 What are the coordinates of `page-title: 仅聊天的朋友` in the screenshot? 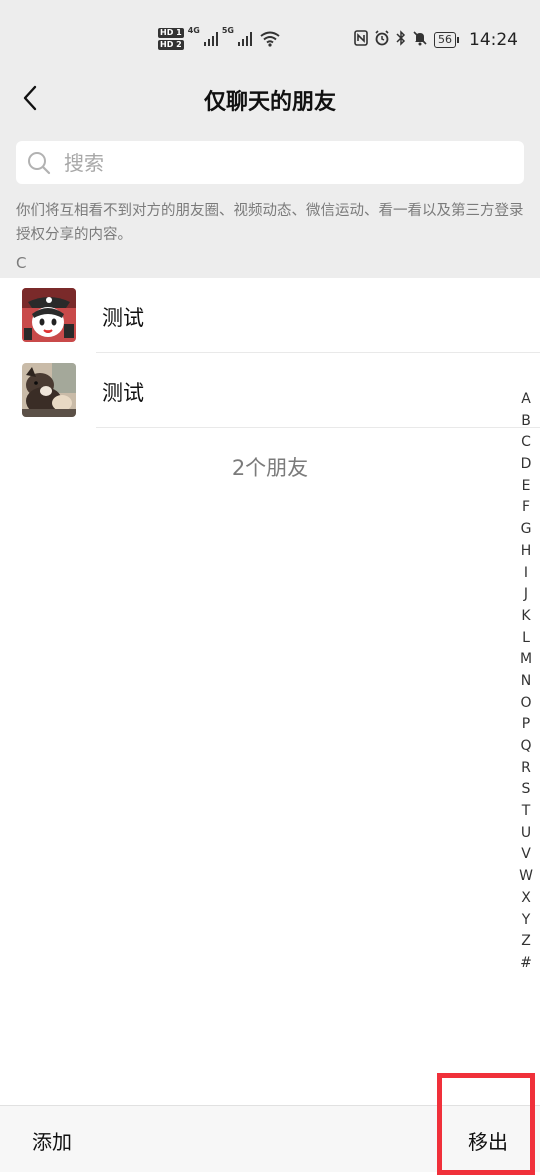 It's located at (269, 102).